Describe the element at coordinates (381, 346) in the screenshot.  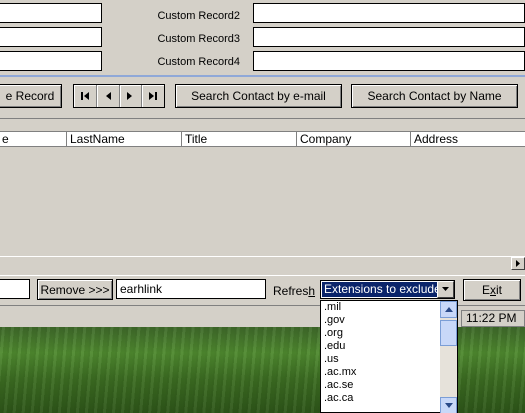
I see `dropdown-option: .edu` at that location.